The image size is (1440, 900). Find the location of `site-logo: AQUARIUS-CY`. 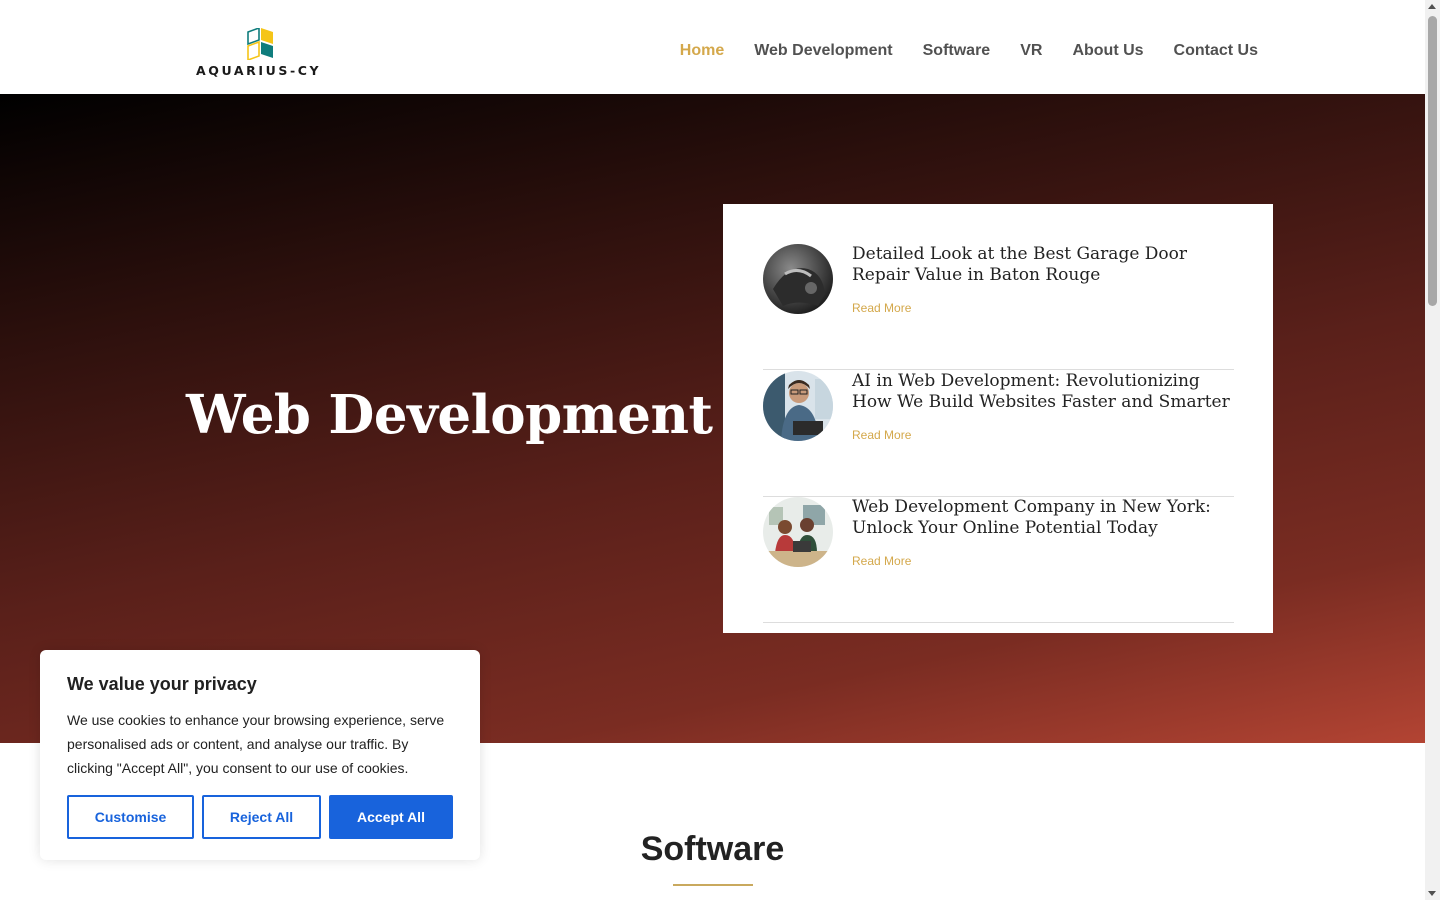

site-logo: AQUARIUS-CY is located at coordinates (264, 54).